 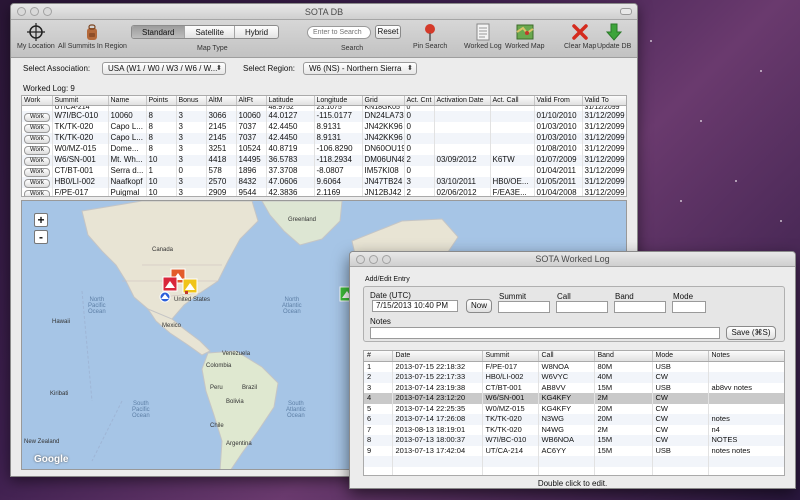 What do you see at coordinates (415, 306) in the screenshot?
I see `date-picker: 7/15/2013 10:40 PM` at bounding box center [415, 306].